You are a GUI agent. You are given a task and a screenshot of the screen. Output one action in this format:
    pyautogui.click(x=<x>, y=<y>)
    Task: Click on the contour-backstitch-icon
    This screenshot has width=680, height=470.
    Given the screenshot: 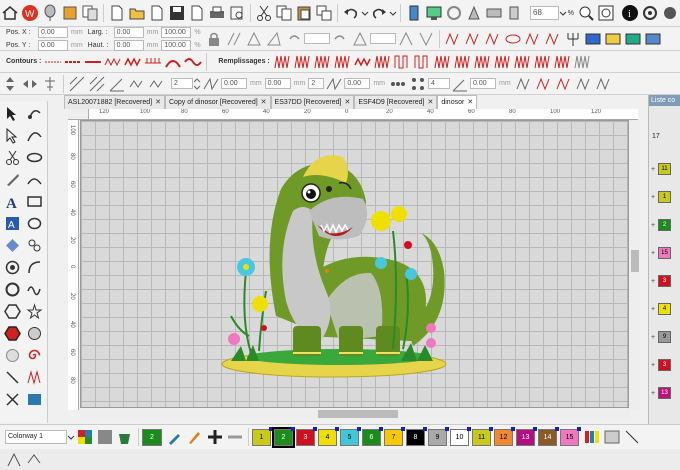 What is the action you would take?
    pyautogui.click(x=93, y=62)
    